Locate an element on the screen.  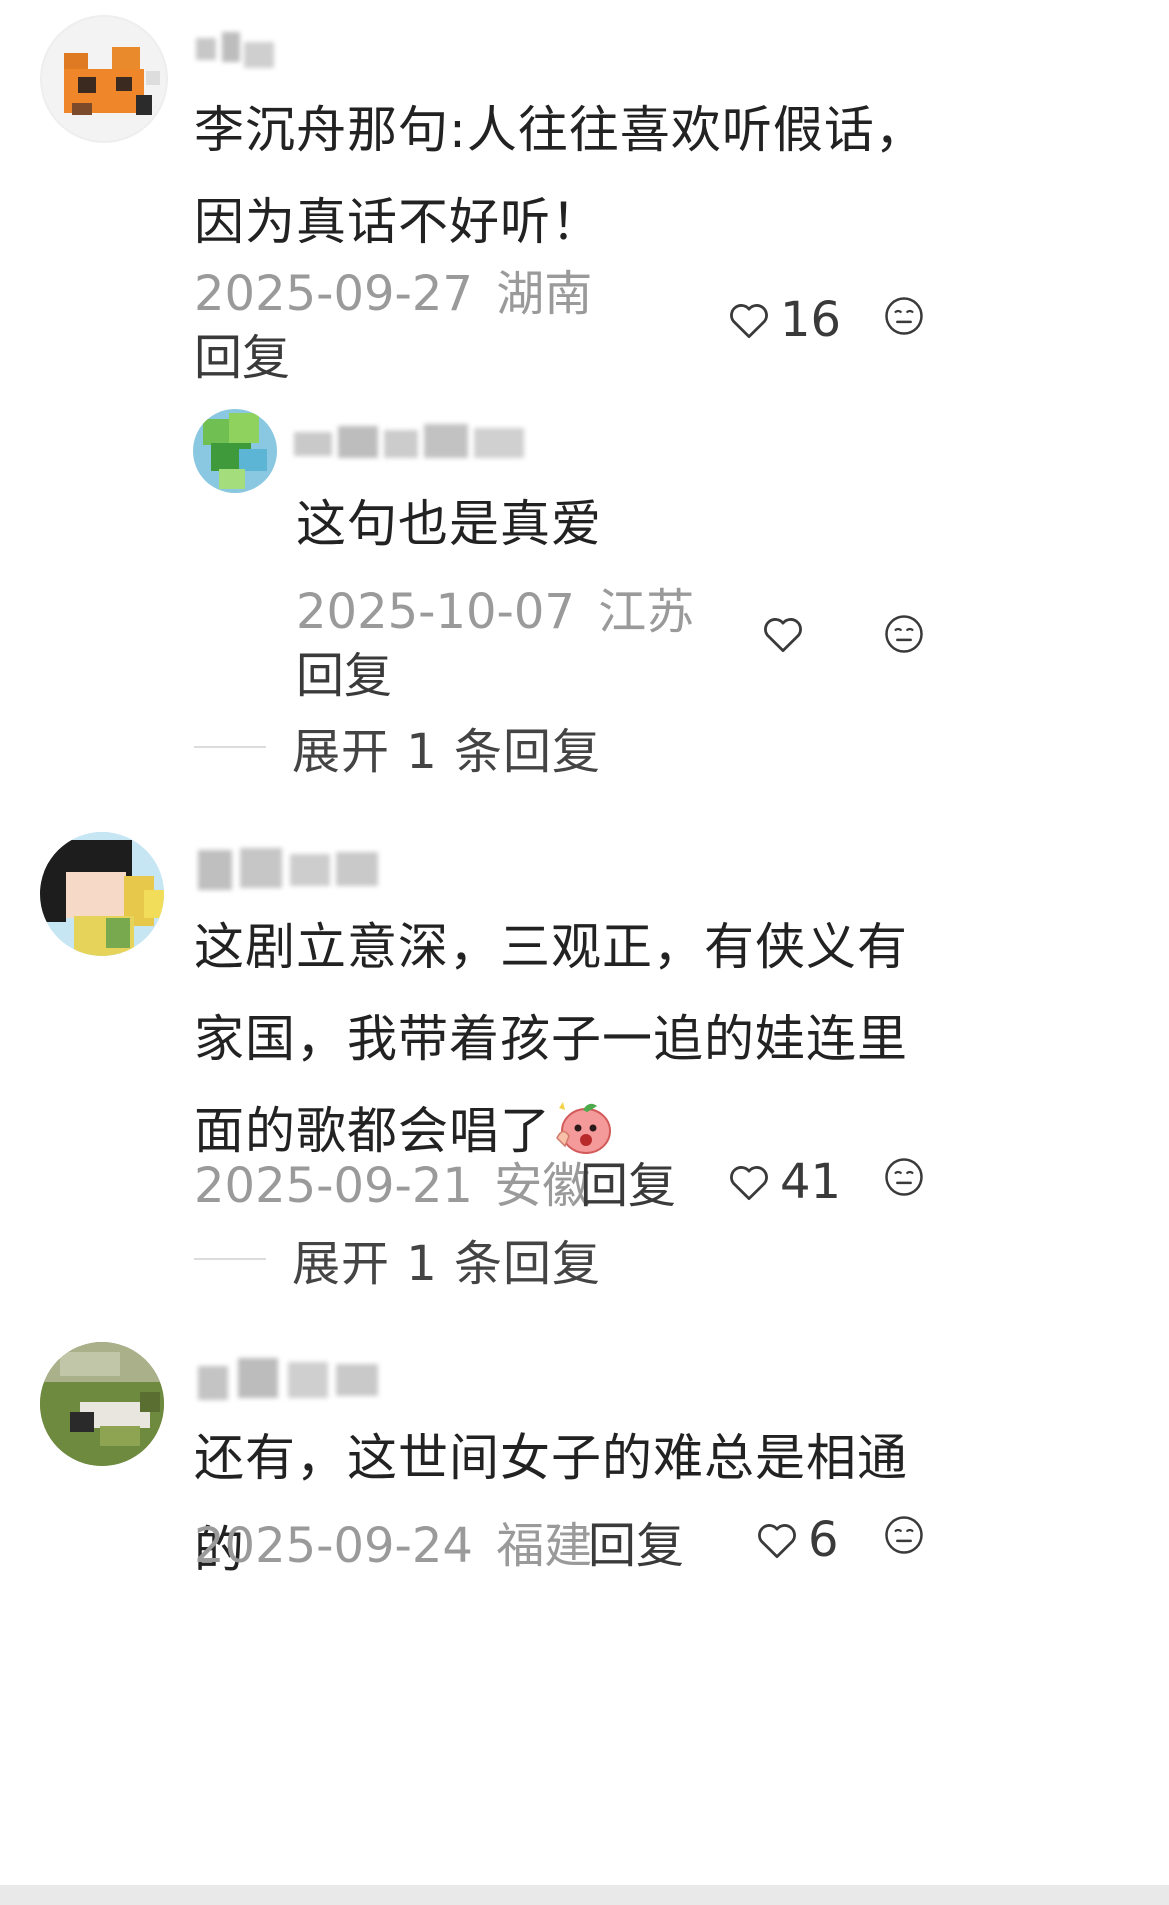
comment-meta: 2025-09-21 安徽 is located at coordinates (392, 1181).